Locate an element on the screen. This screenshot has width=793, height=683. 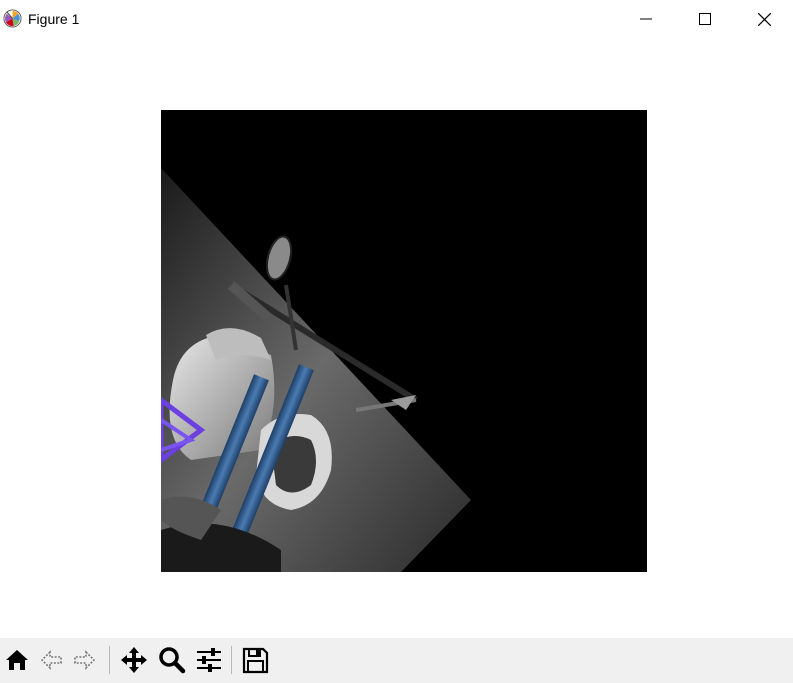
close-button is located at coordinates (764, 19).